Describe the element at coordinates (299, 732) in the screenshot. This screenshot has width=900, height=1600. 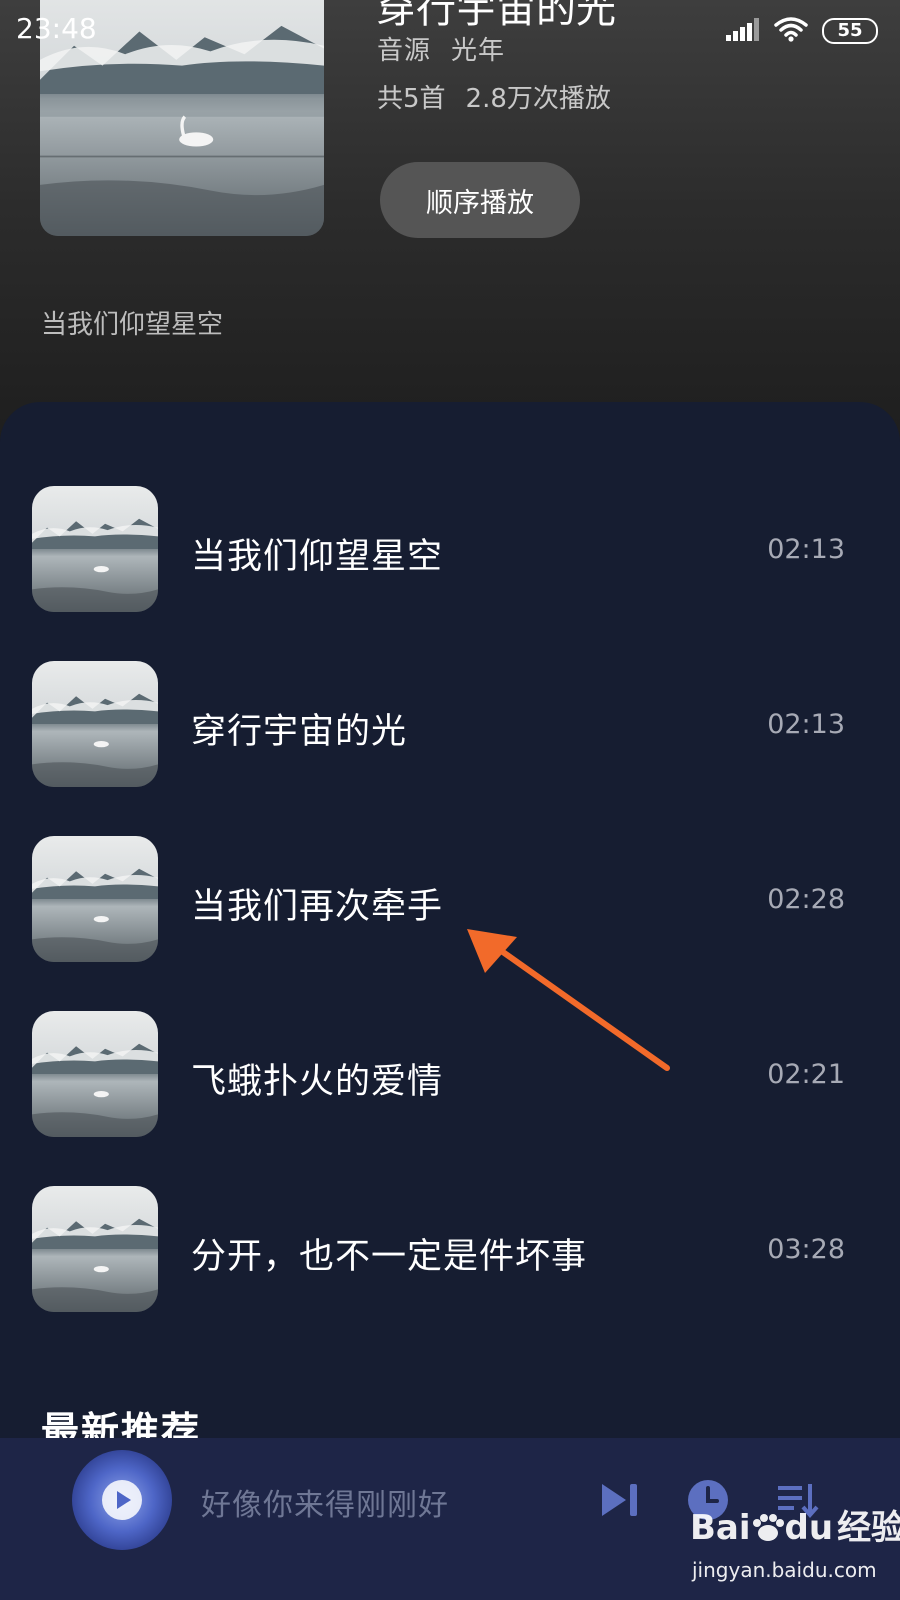
I see `track-title: 穿行宇宙的光` at that location.